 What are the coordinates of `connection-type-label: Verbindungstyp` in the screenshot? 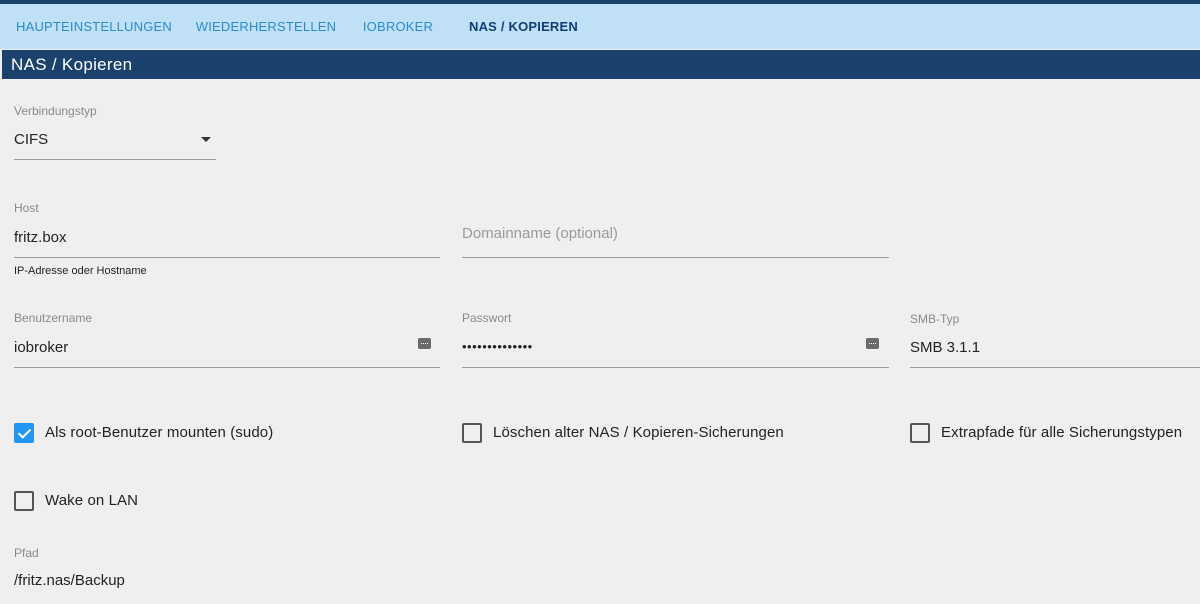 It's located at (55, 111).